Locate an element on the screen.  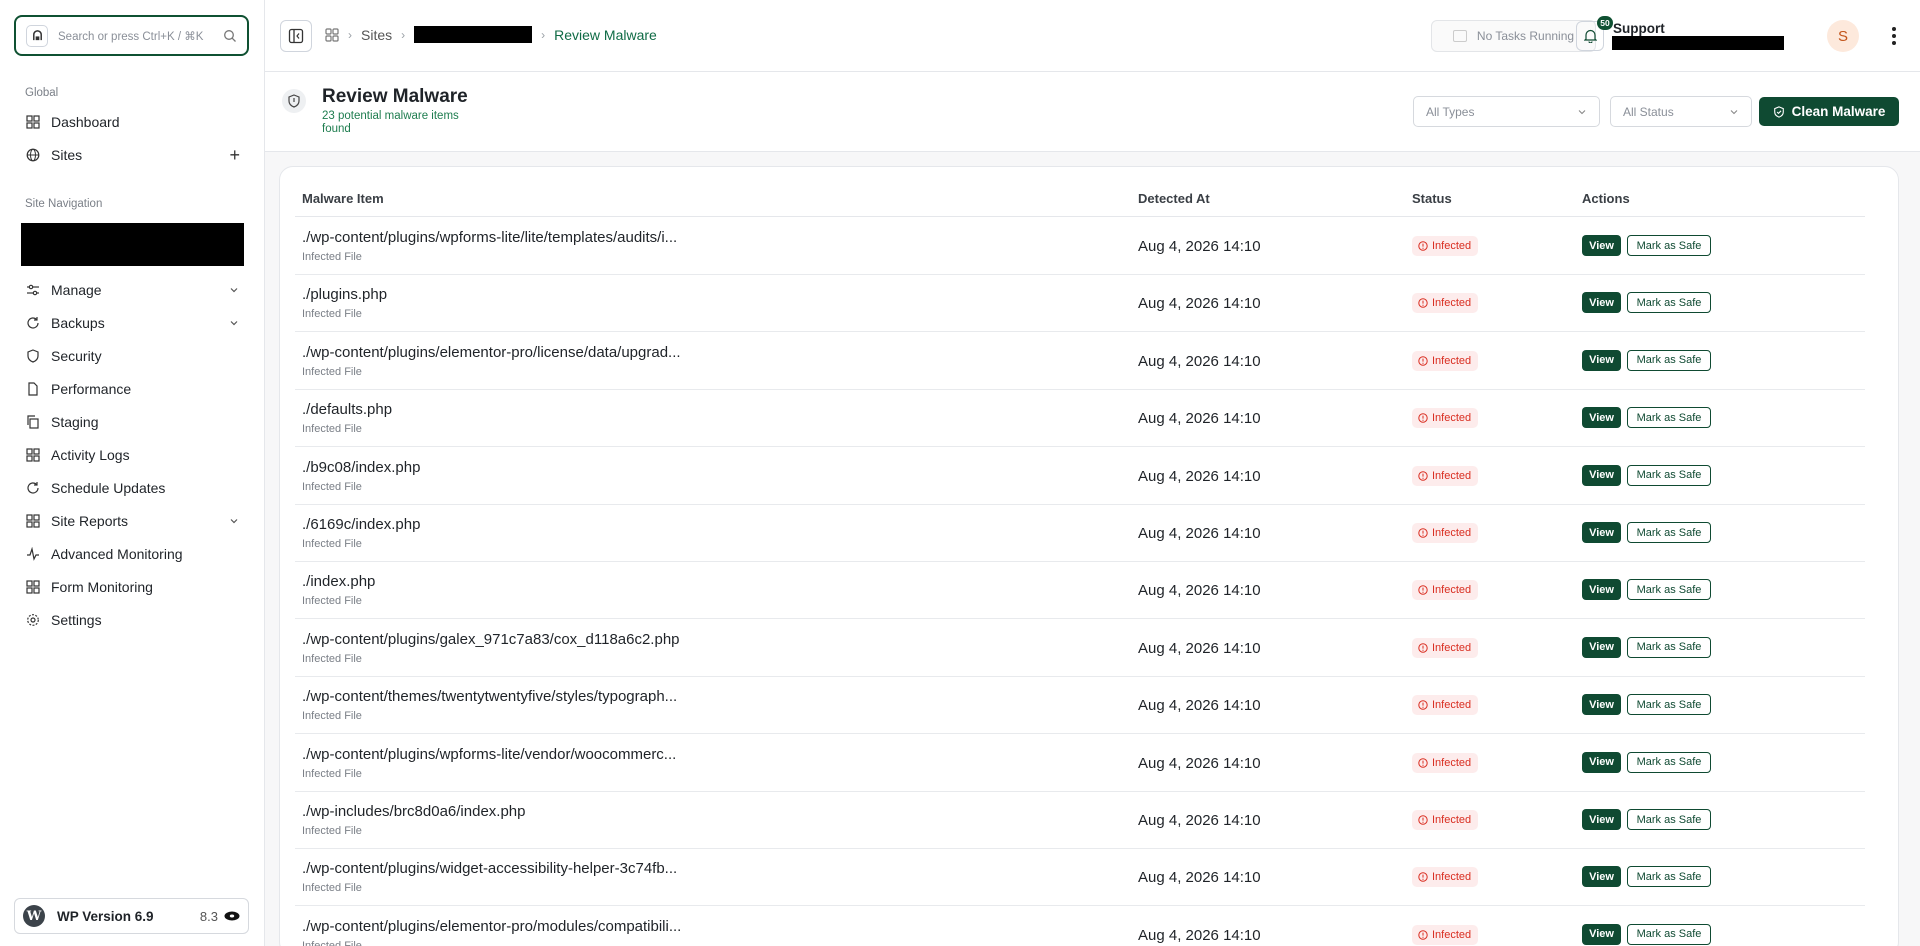
add-site-icon: + is located at coordinates (234, 155).